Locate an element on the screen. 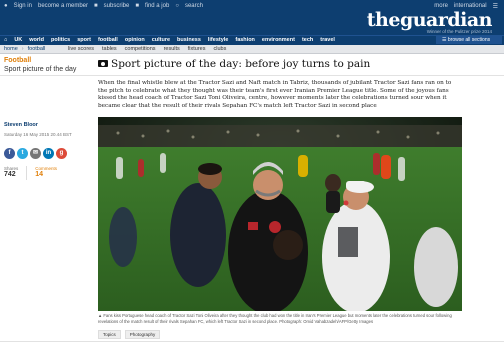 This screenshot has height=354, width=504. tag-list: Topics Photography is located at coordinates (129, 334).